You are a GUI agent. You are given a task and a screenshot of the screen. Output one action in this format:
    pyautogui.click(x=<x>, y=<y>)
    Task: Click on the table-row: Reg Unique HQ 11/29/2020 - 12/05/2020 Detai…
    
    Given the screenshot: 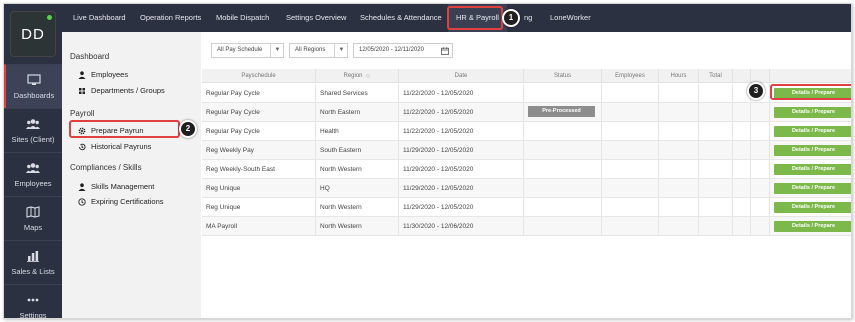 What is the action you would take?
    pyautogui.click(x=526, y=188)
    